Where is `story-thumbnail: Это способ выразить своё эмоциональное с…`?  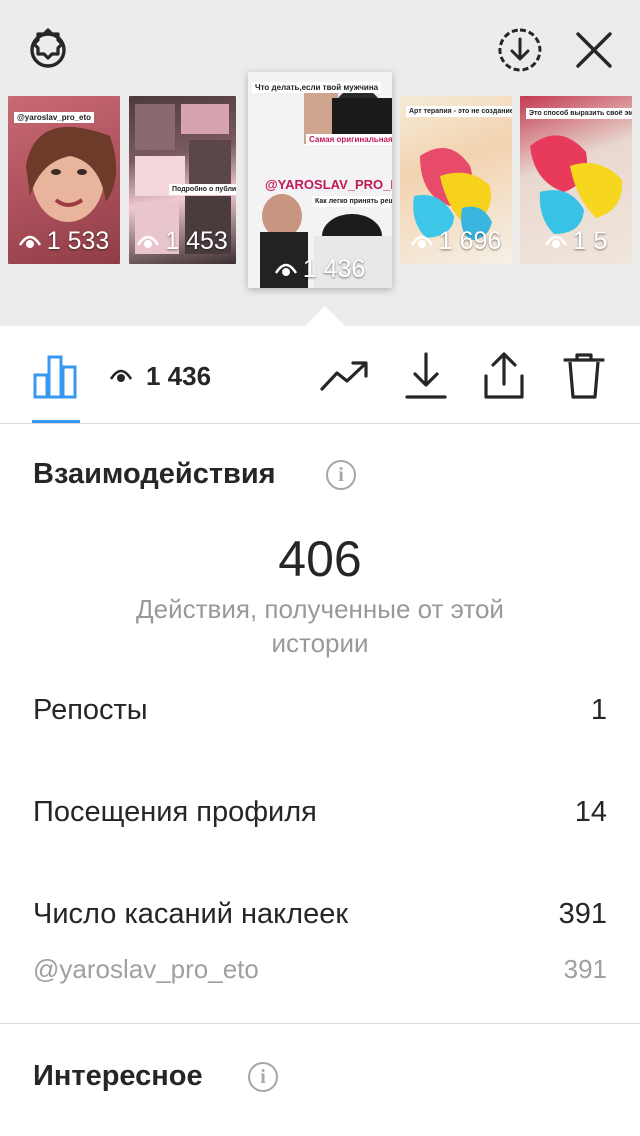 story-thumbnail: Это способ выразить своё эмоциональное с… is located at coordinates (576, 180).